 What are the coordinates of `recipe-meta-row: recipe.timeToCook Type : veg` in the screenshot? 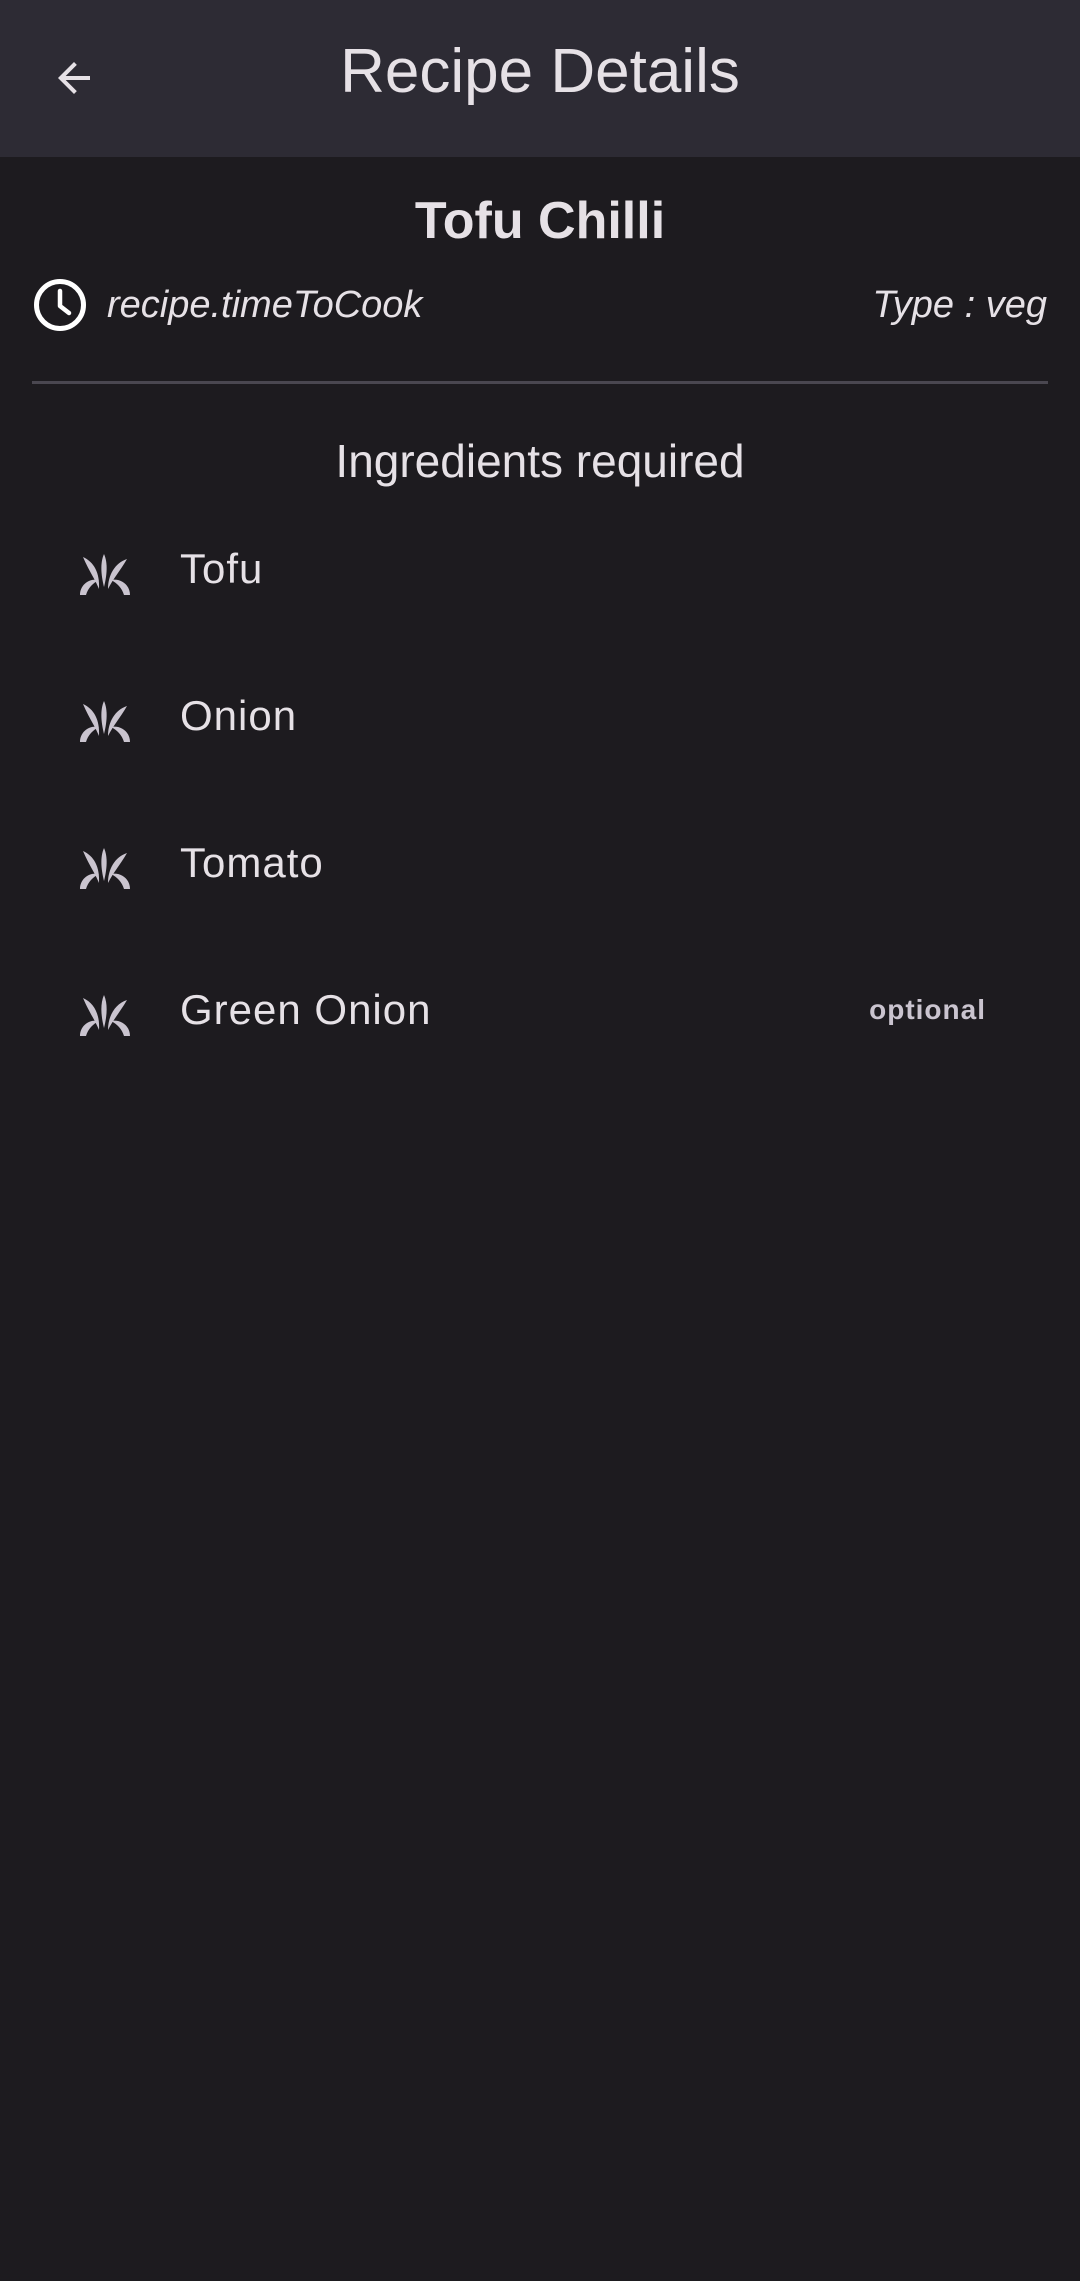 It's located at (540, 305).